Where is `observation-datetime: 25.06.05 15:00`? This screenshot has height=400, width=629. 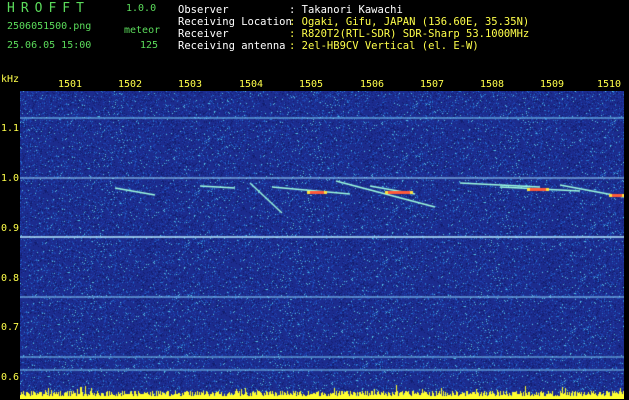 observation-datetime: 25.06.05 15:00 is located at coordinates (49, 45).